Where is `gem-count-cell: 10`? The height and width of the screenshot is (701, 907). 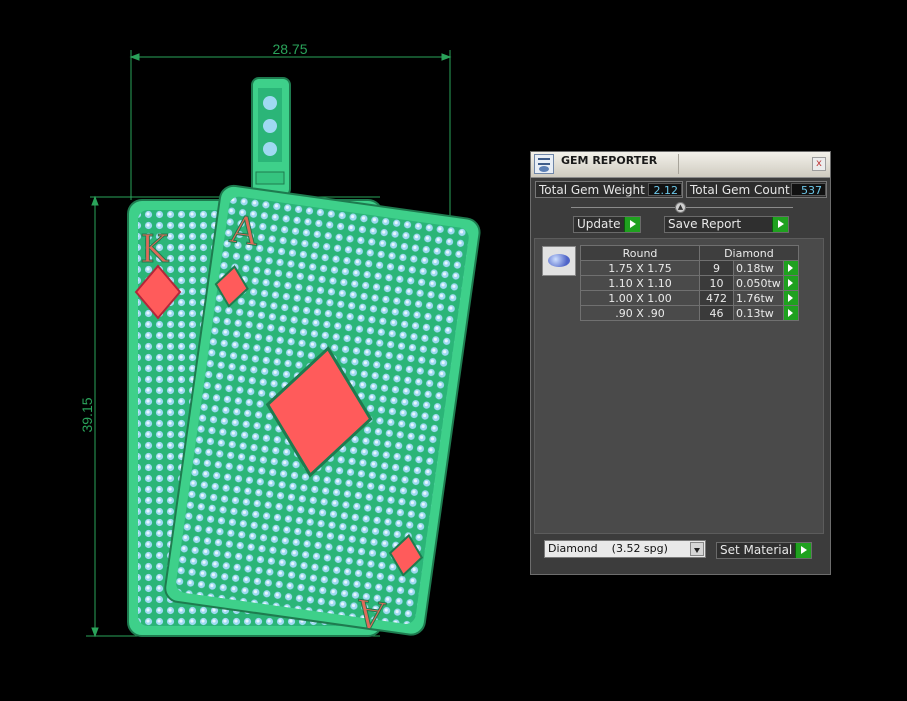
gem-count-cell: 10 is located at coordinates (716, 283).